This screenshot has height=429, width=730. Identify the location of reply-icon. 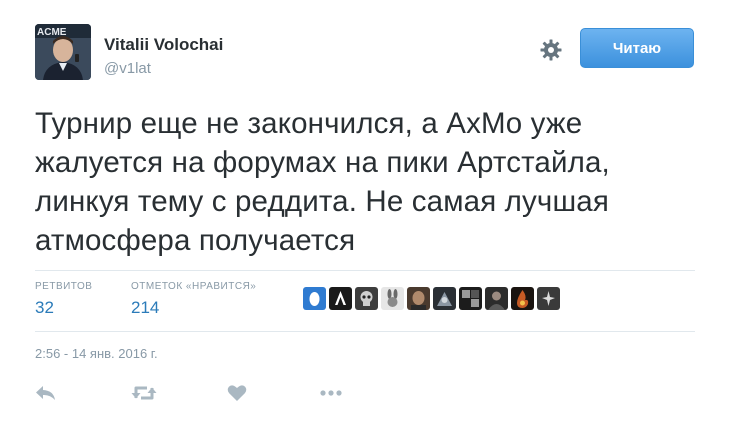
(46, 393).